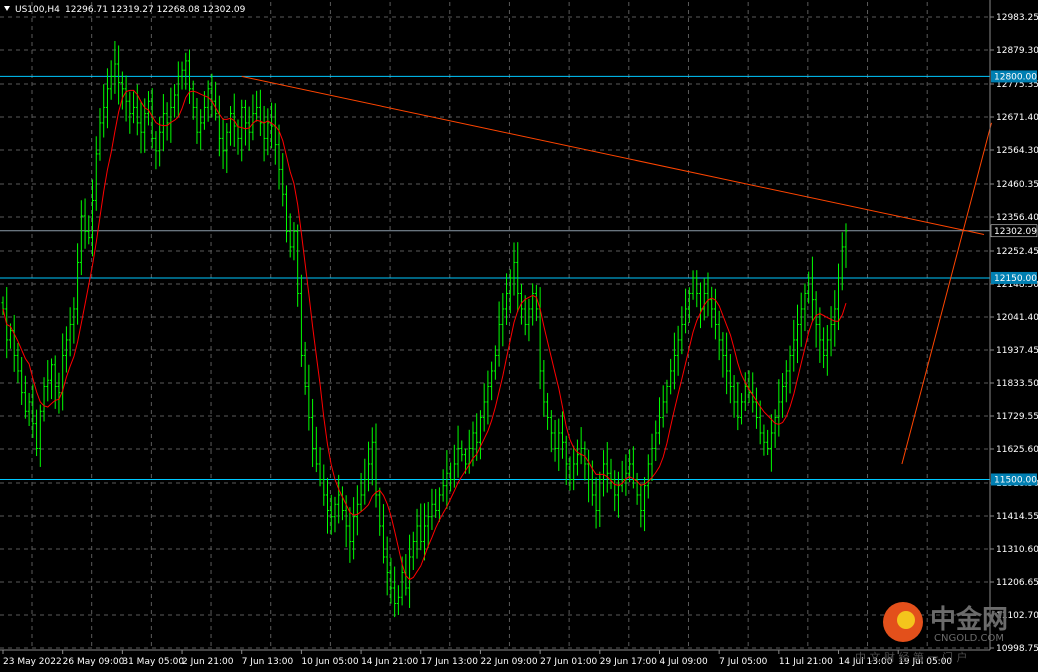 This screenshot has width=1038, height=672. I want to click on y-tick-label: 11729.55, so click(1017, 417).